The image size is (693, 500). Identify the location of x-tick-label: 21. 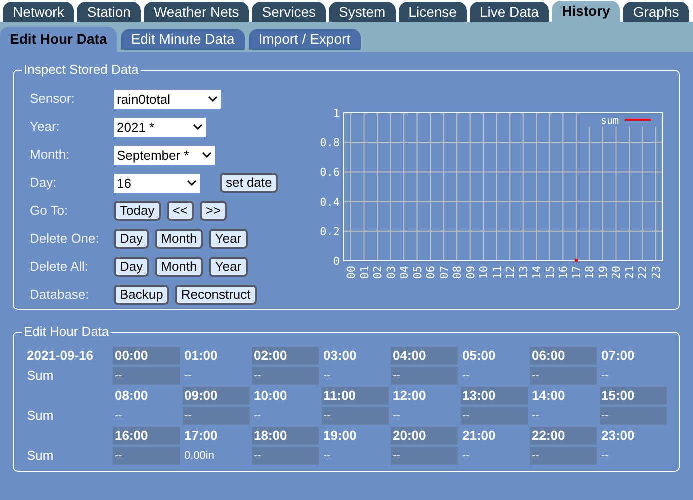
(629, 273).